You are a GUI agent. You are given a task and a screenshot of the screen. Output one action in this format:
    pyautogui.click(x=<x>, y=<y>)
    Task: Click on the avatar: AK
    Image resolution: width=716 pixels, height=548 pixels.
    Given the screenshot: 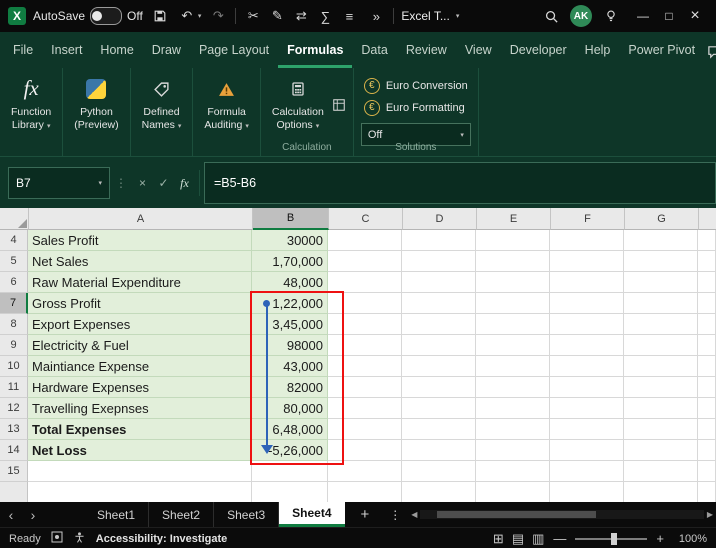 What is the action you would take?
    pyautogui.click(x=581, y=16)
    